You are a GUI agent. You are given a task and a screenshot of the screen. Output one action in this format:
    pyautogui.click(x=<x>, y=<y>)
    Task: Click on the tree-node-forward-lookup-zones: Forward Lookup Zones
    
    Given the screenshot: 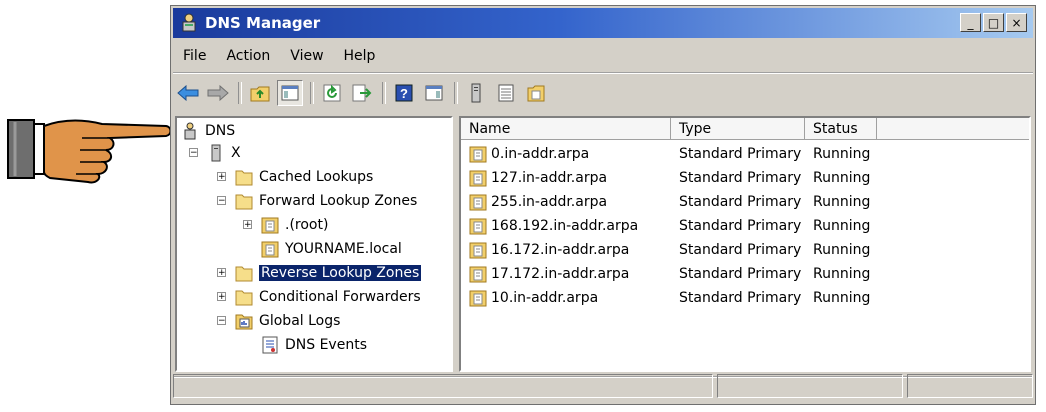 What is the action you would take?
    pyautogui.click(x=326, y=201)
    